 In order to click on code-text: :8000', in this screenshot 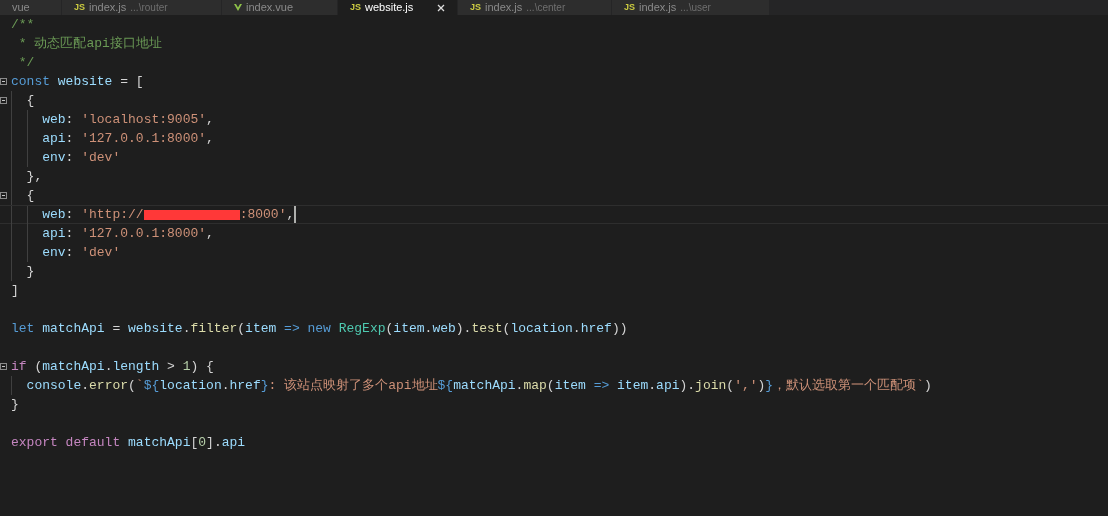, I will do `click(267, 215)`.